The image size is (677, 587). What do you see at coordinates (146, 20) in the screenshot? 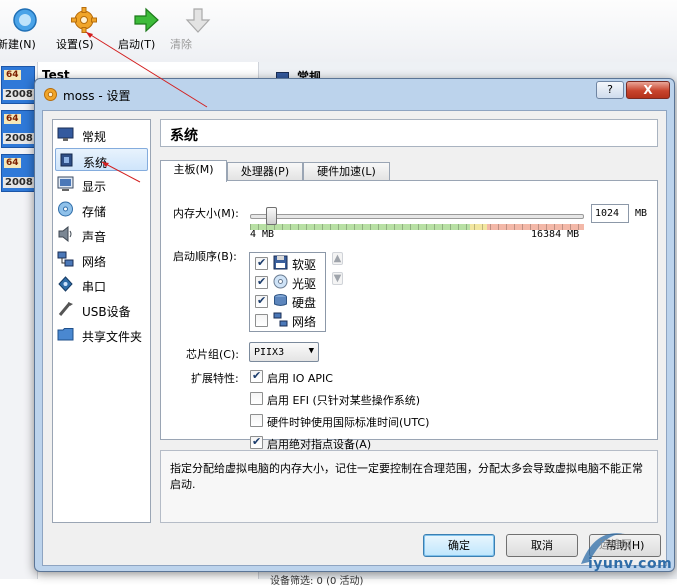
I see `green-arrow-icon` at bounding box center [146, 20].